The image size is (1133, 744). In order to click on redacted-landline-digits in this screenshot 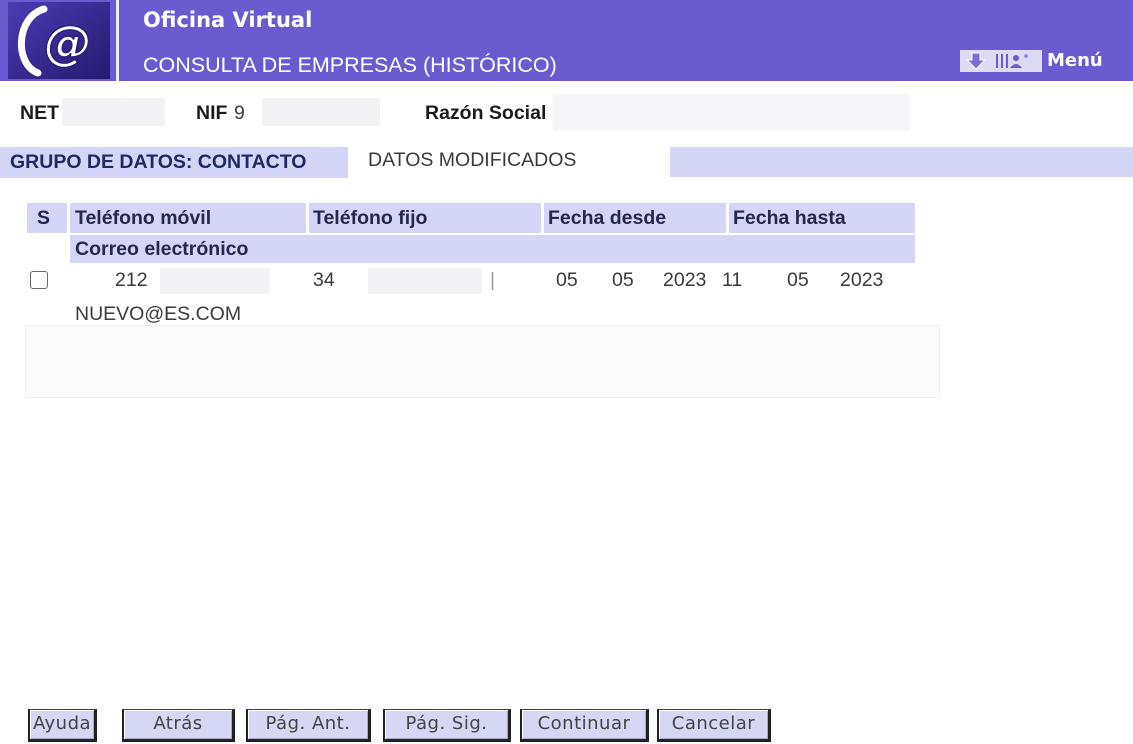, I will do `click(425, 281)`.